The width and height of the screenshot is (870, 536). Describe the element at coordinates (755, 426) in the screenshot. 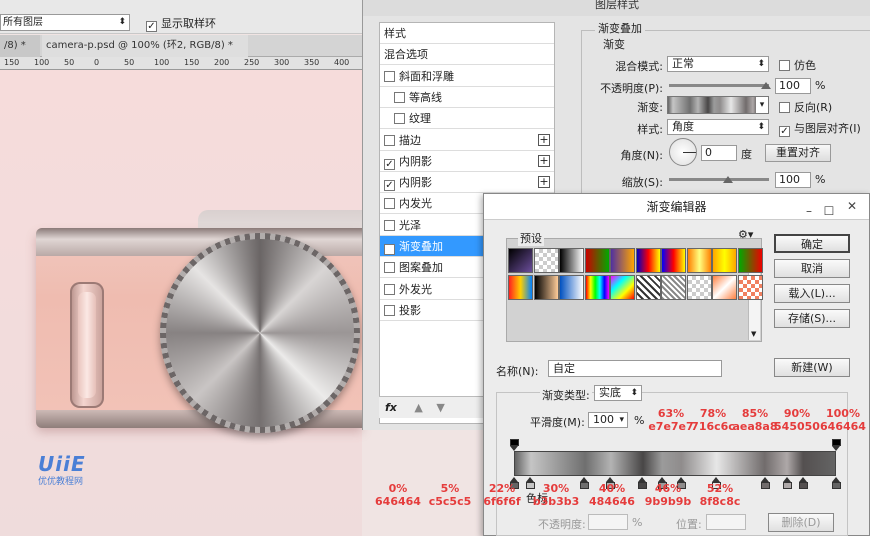

I see `stop-annotation-hex: aea8a8` at that location.